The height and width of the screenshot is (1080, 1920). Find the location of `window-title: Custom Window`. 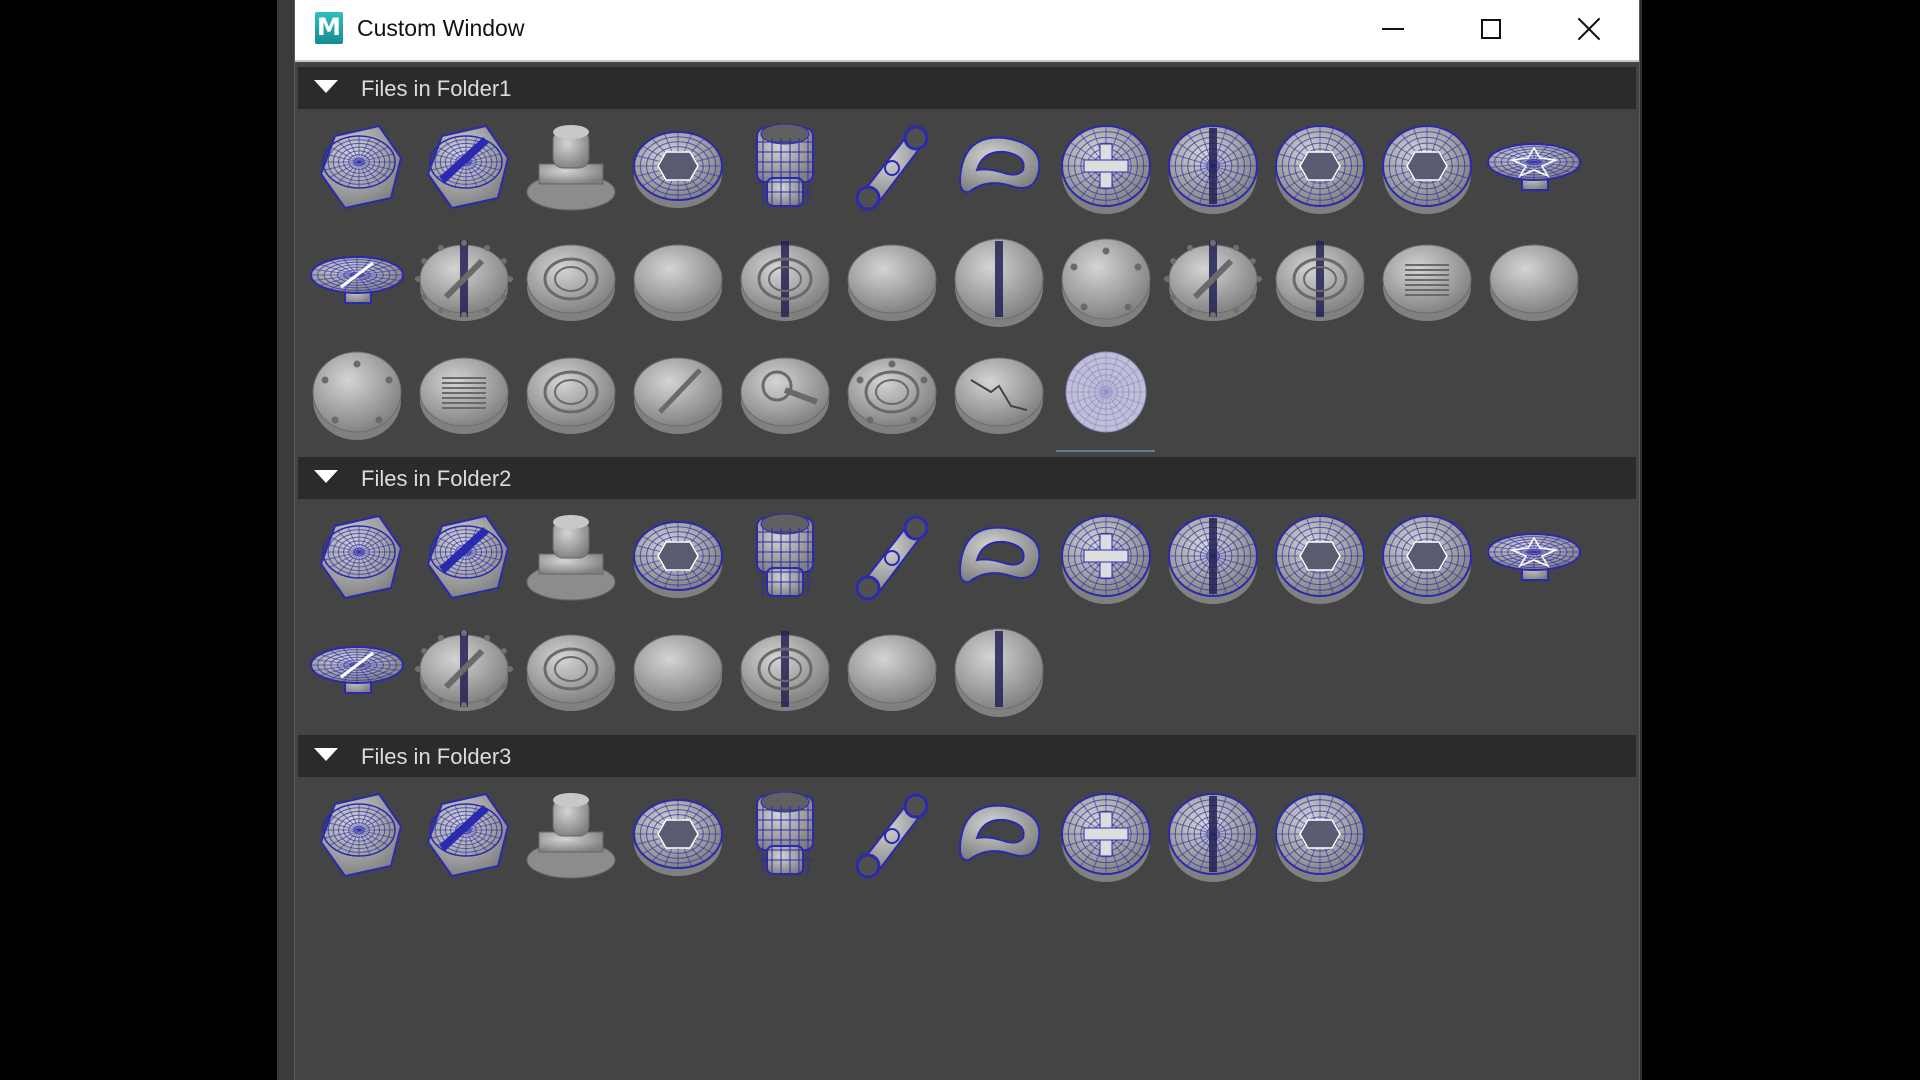

window-title: Custom Window is located at coordinates (441, 28).